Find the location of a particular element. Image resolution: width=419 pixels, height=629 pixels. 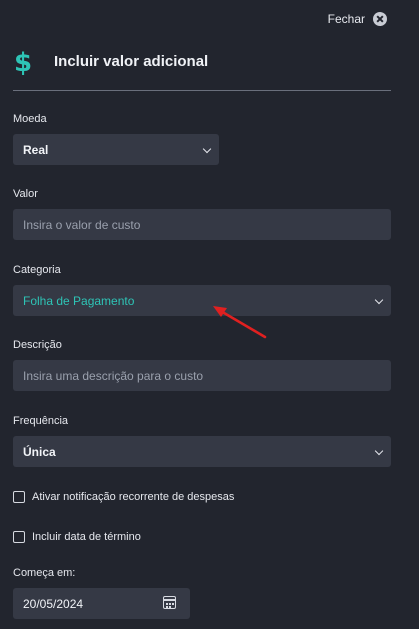

description-placeholder: Insira uma descrição para o custo is located at coordinates (113, 375).